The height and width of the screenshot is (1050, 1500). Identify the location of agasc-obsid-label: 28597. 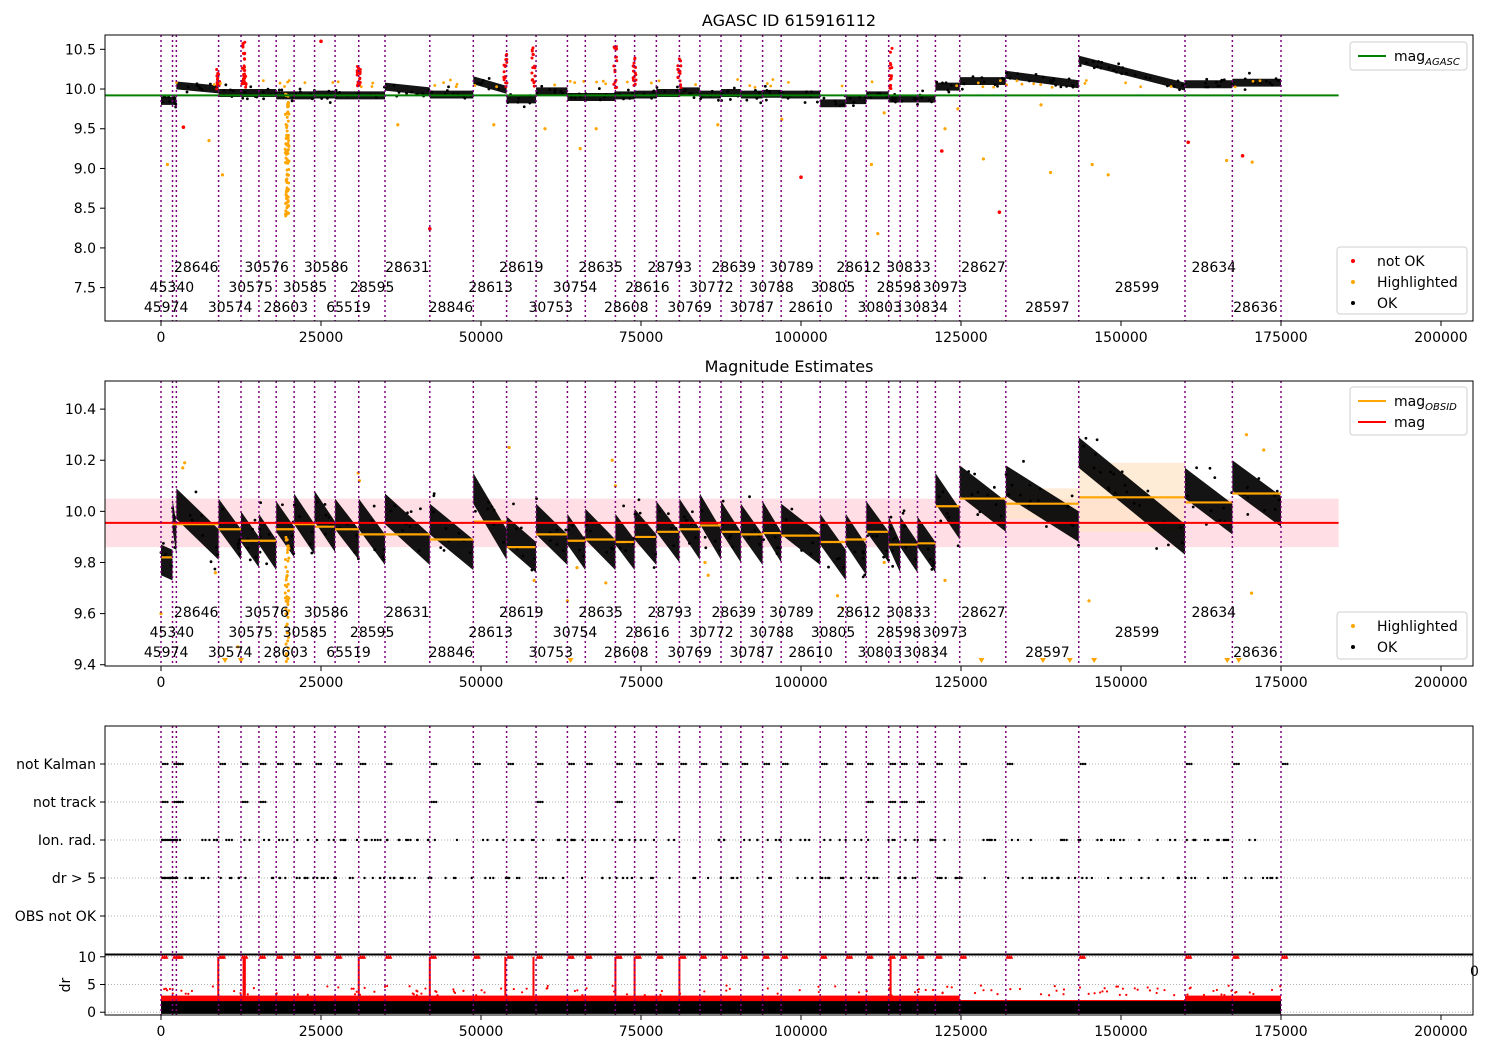
(1047, 308).